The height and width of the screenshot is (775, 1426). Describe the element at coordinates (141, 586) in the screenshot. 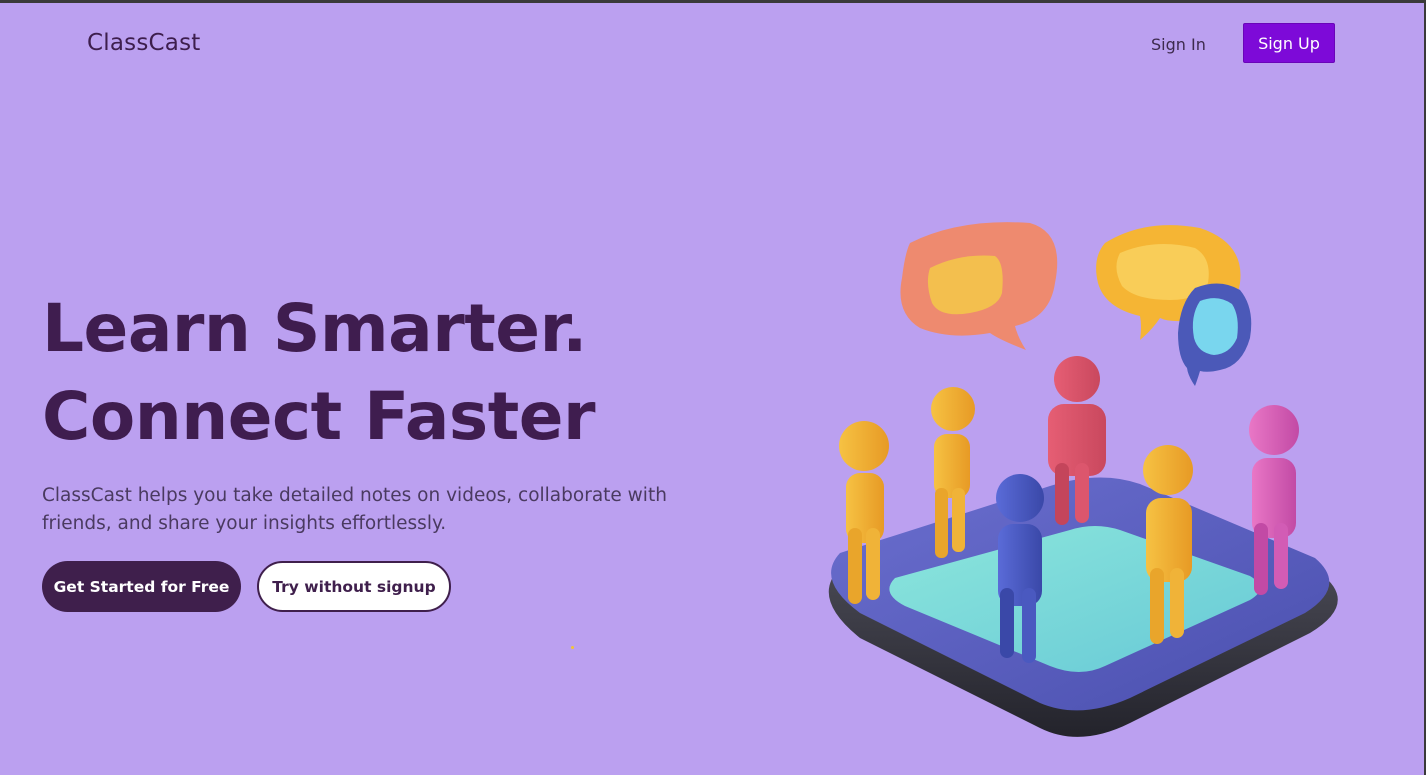

I see `get-started-button: Get Started for Free` at that location.